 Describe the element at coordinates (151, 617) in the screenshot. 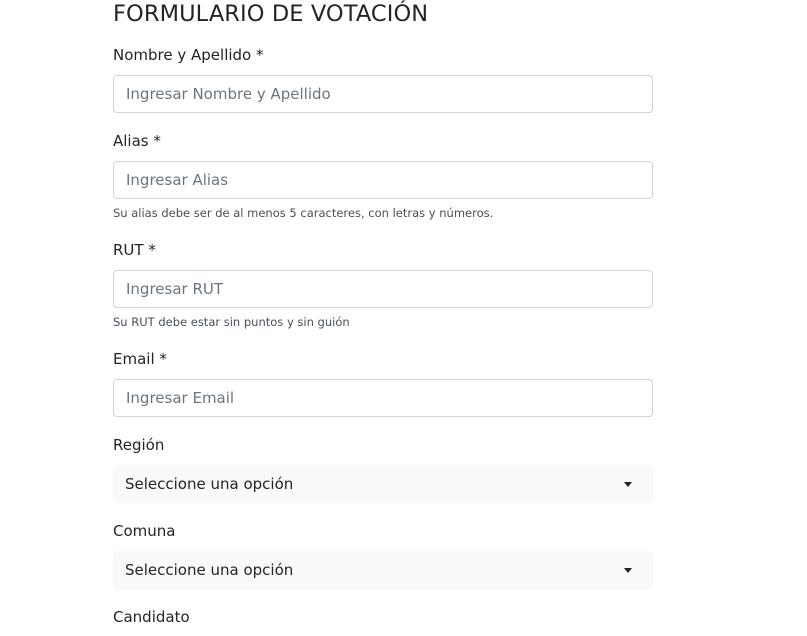

I see `candidato-label: Candidato` at that location.